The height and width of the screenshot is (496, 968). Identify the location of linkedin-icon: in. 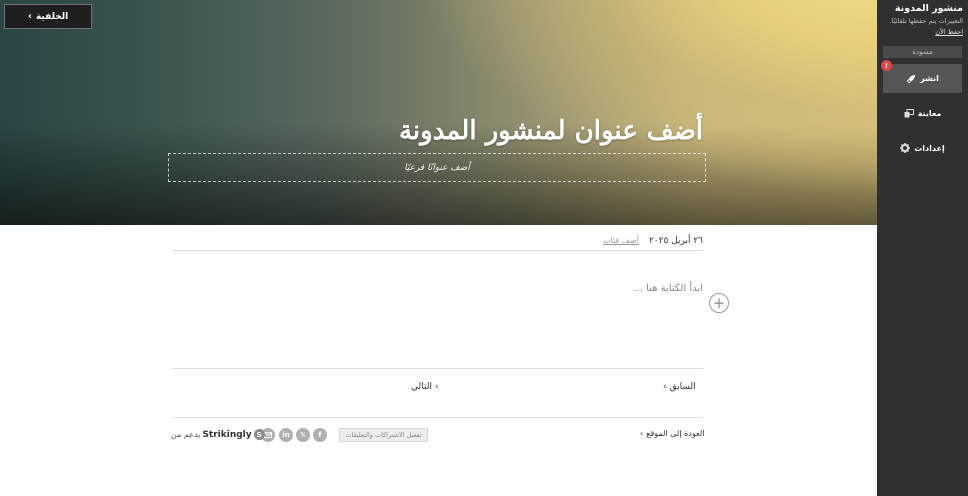
(286, 435).